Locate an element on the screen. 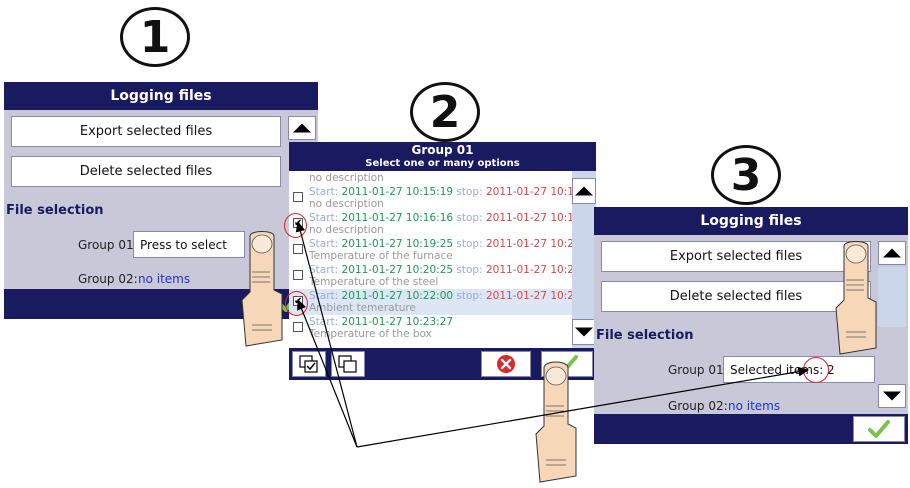 The height and width of the screenshot is (488, 910). arrow-to-second-checkbox is located at coordinates (327, 373).